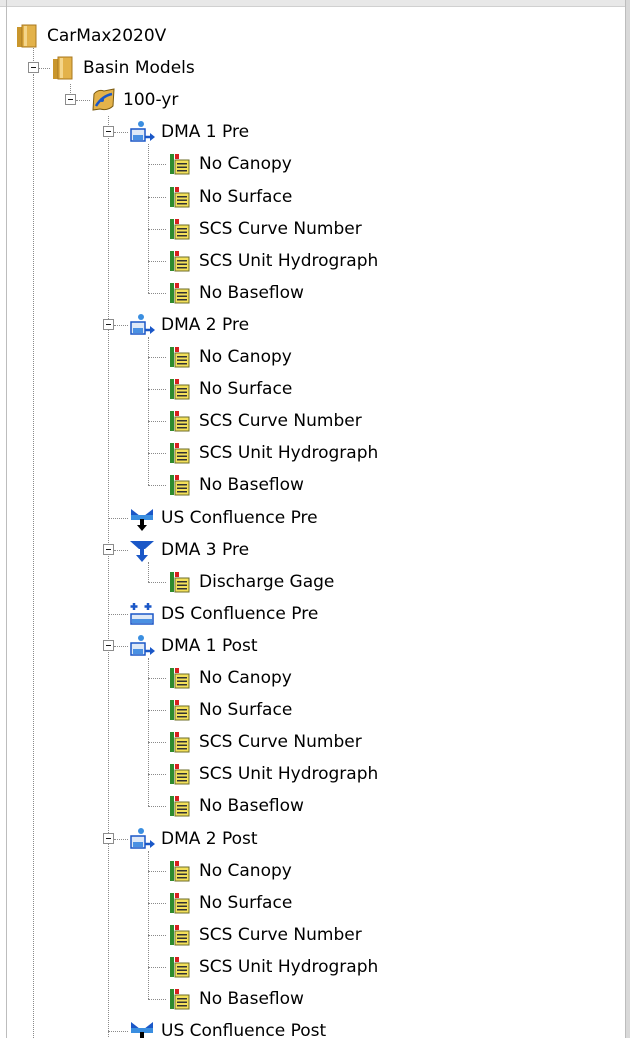 This screenshot has height=1038, width=630. What do you see at coordinates (104, 100) in the screenshot?
I see `basin-model-icon` at bounding box center [104, 100].